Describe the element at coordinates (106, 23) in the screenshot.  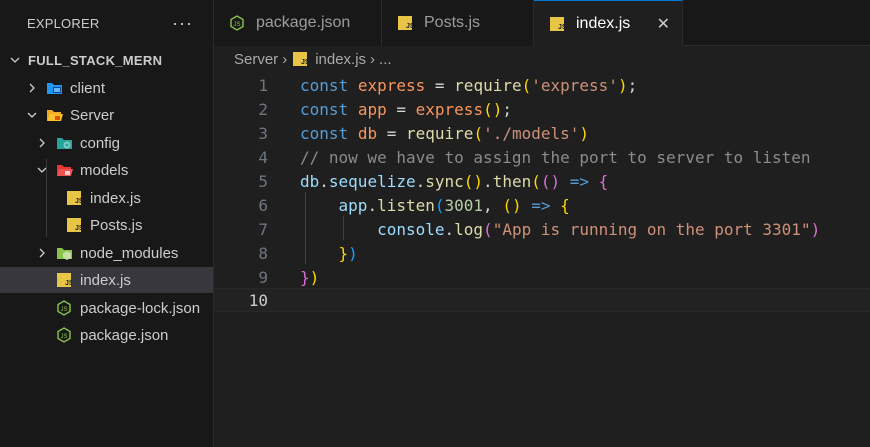
I see `explorer-header: EXPLORER ···` at that location.